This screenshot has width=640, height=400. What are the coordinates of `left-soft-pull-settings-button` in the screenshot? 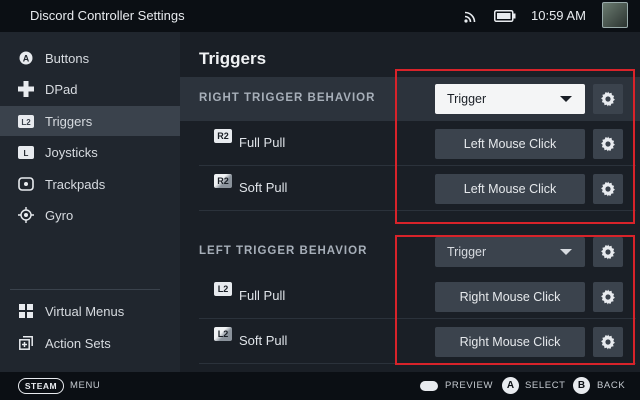 It's located at (608, 342).